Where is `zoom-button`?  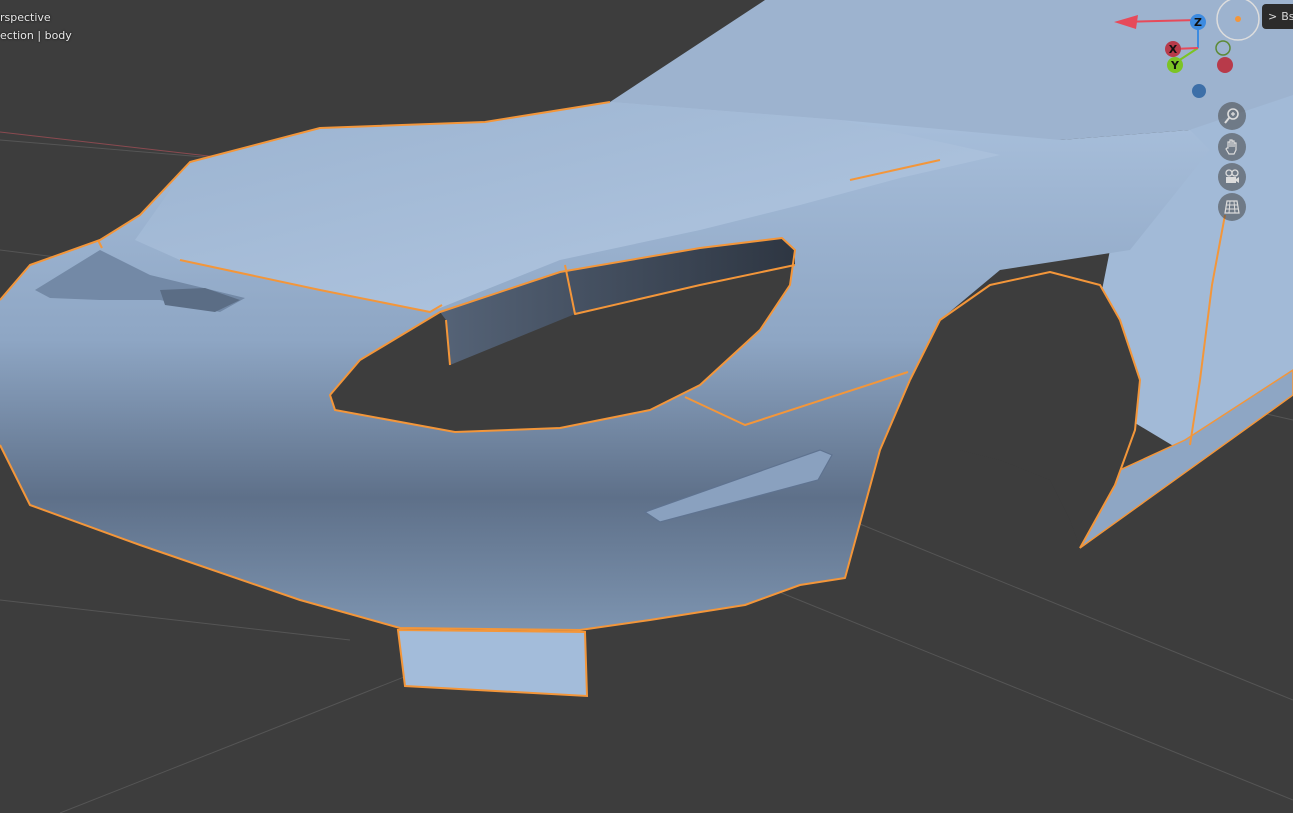 zoom-button is located at coordinates (1232, 116).